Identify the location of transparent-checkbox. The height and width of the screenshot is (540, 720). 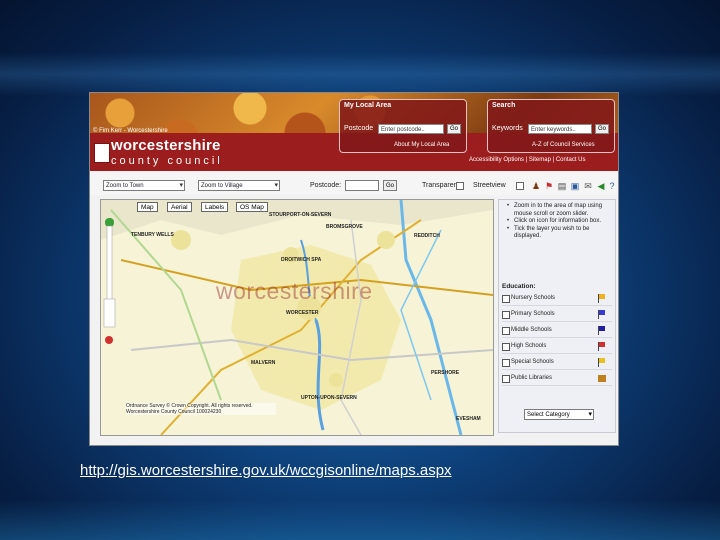
(460, 186).